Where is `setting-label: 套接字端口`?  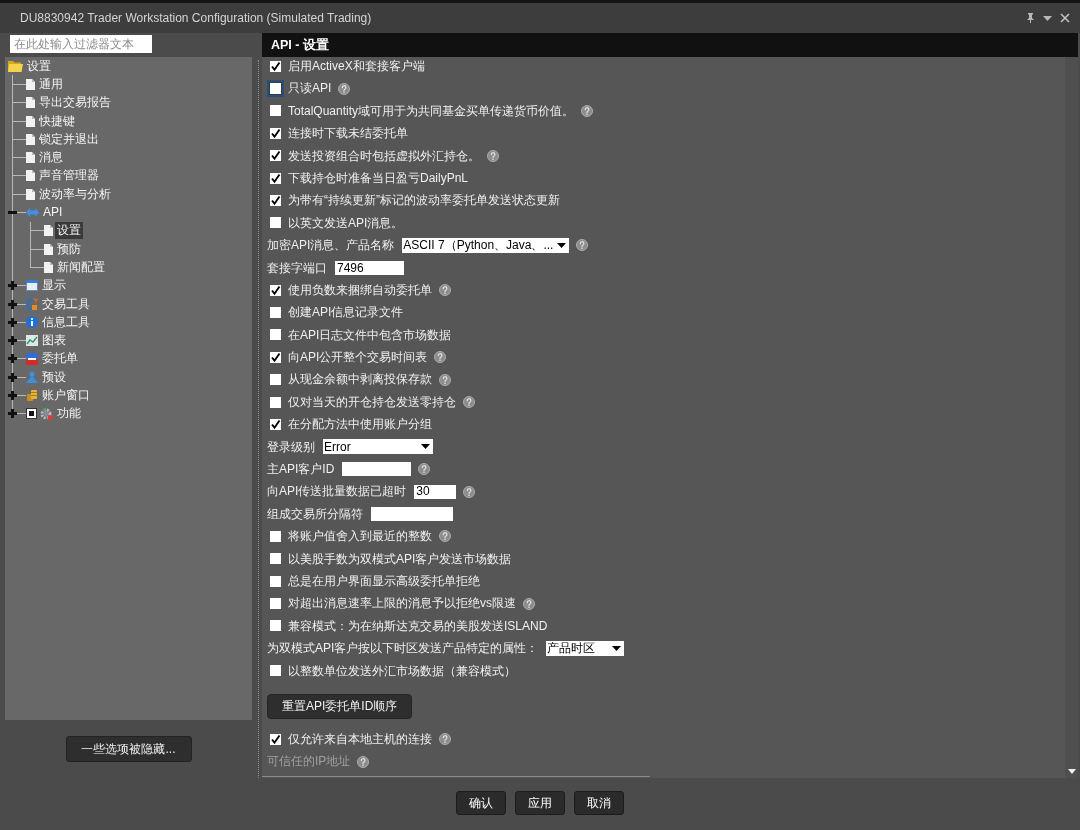 setting-label: 套接字端口 is located at coordinates (297, 267).